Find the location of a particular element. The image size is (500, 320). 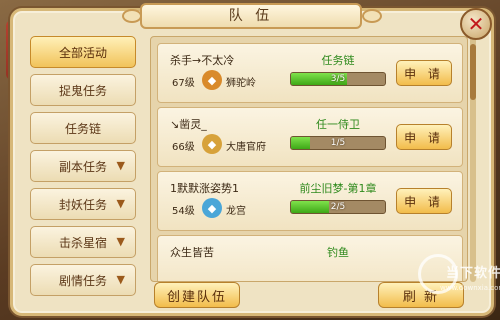

sidebar-item-0: 全部活动 is located at coordinates (83, 52).